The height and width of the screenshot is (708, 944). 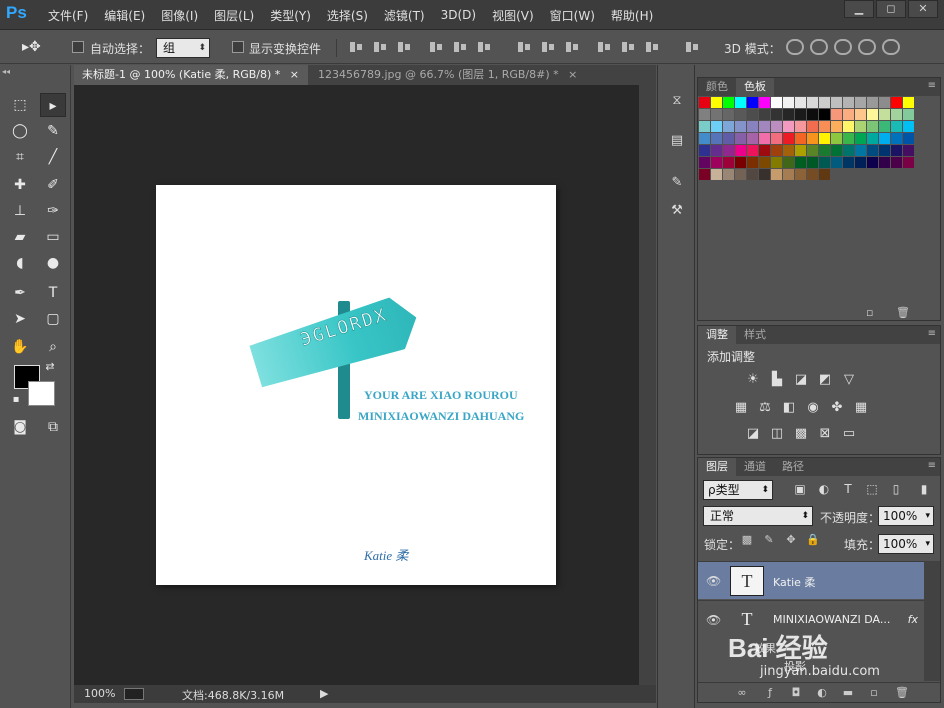 I want to click on tab-color: 颜色, so click(x=717, y=87).